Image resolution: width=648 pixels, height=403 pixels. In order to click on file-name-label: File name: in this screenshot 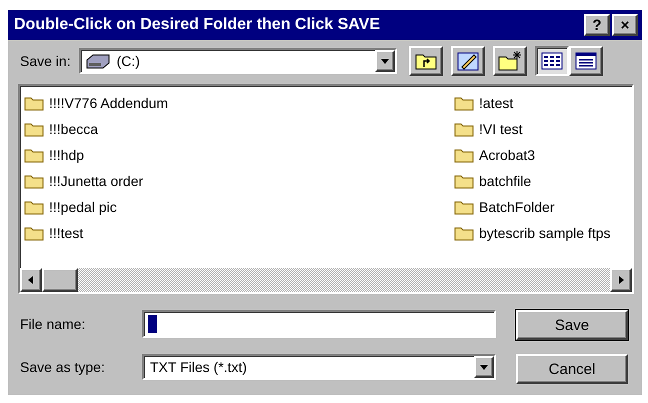, I will do `click(53, 324)`.